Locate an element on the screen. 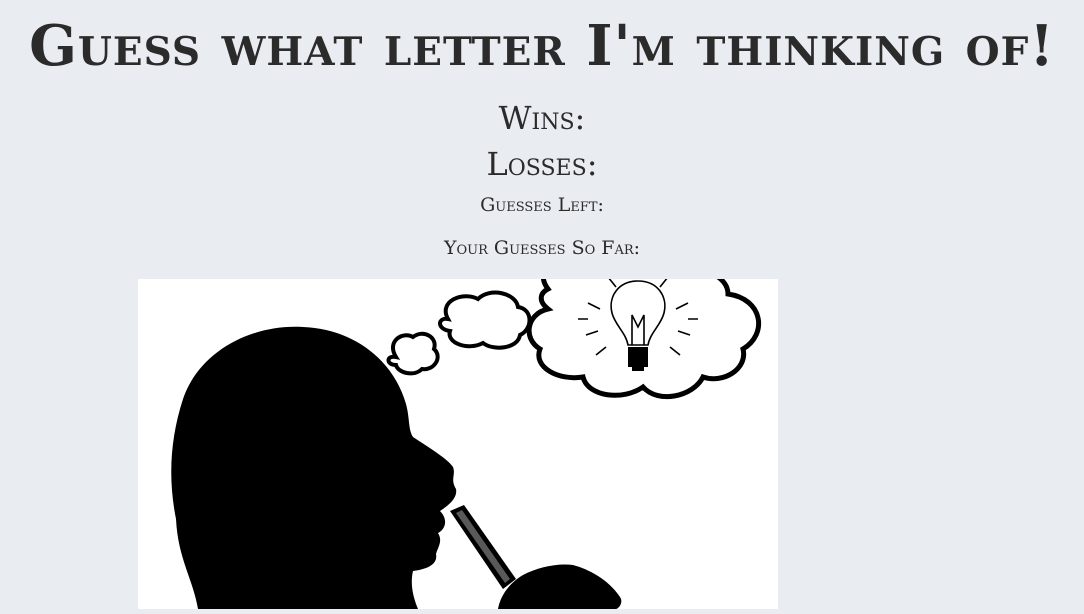 This screenshot has width=1084, height=614. hand-shape is located at coordinates (560, 586).